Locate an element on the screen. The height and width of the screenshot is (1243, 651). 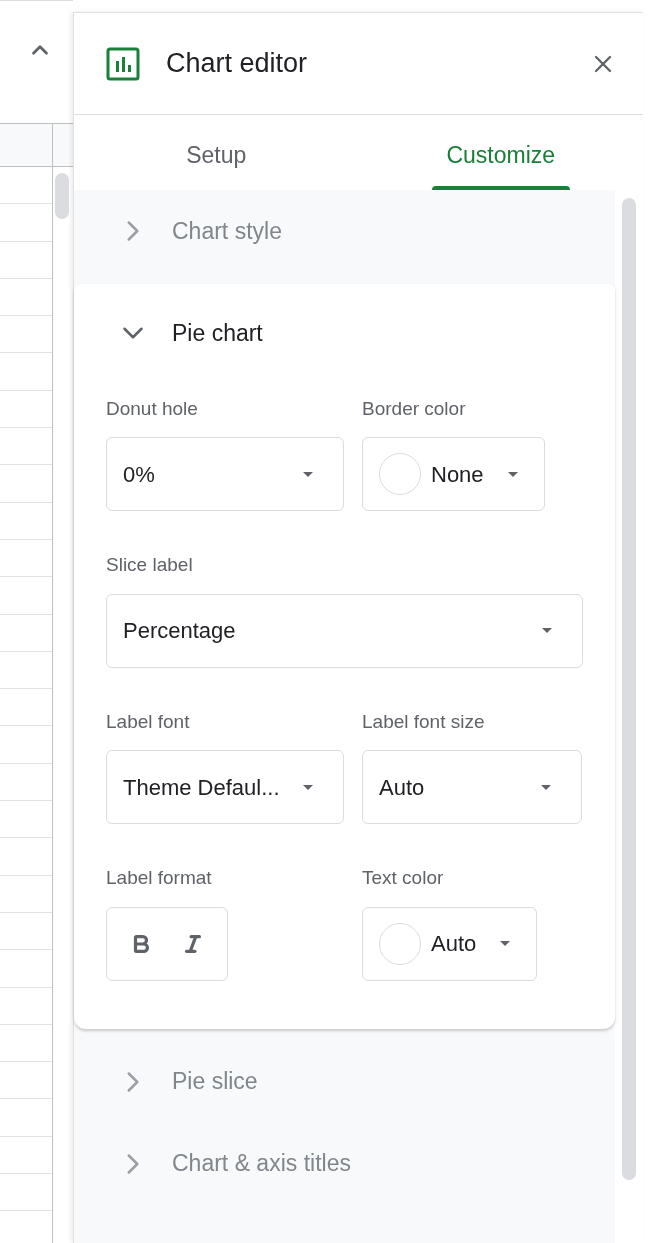
tab: Setup is located at coordinates (216, 152).